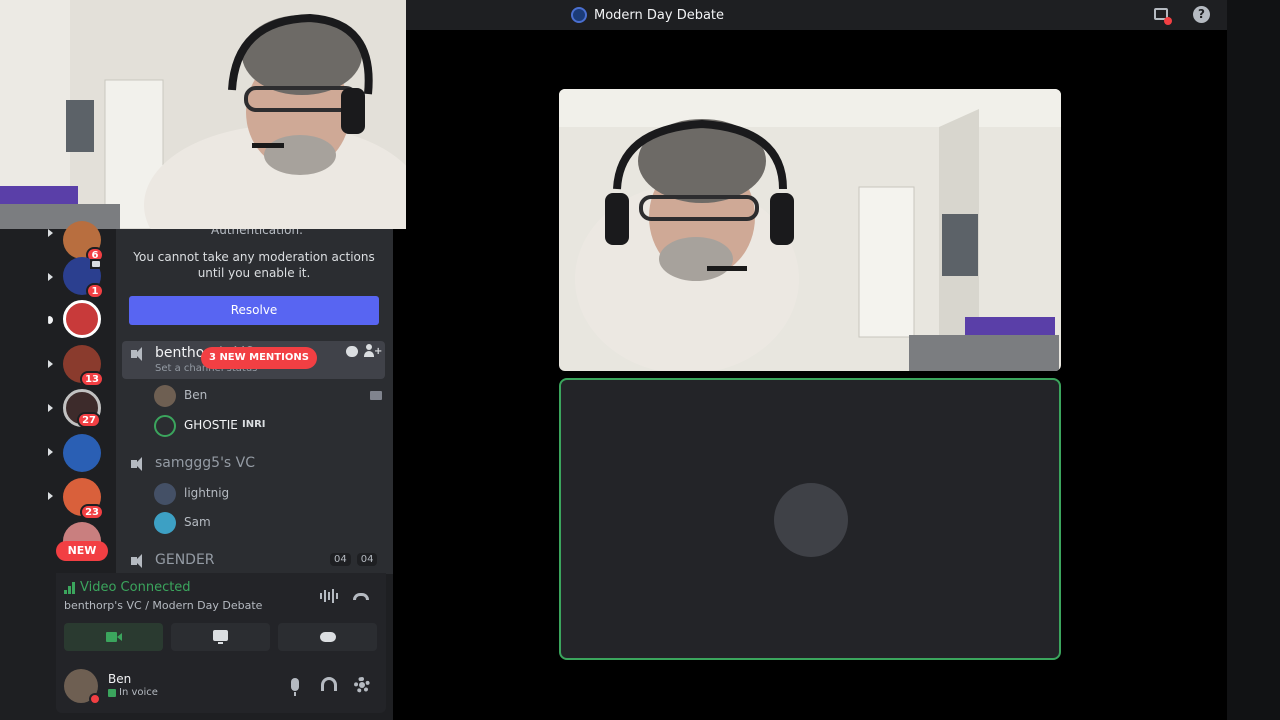  What do you see at coordinates (89, 420) in the screenshot?
I see `mention-badge: 27` at bounding box center [89, 420].